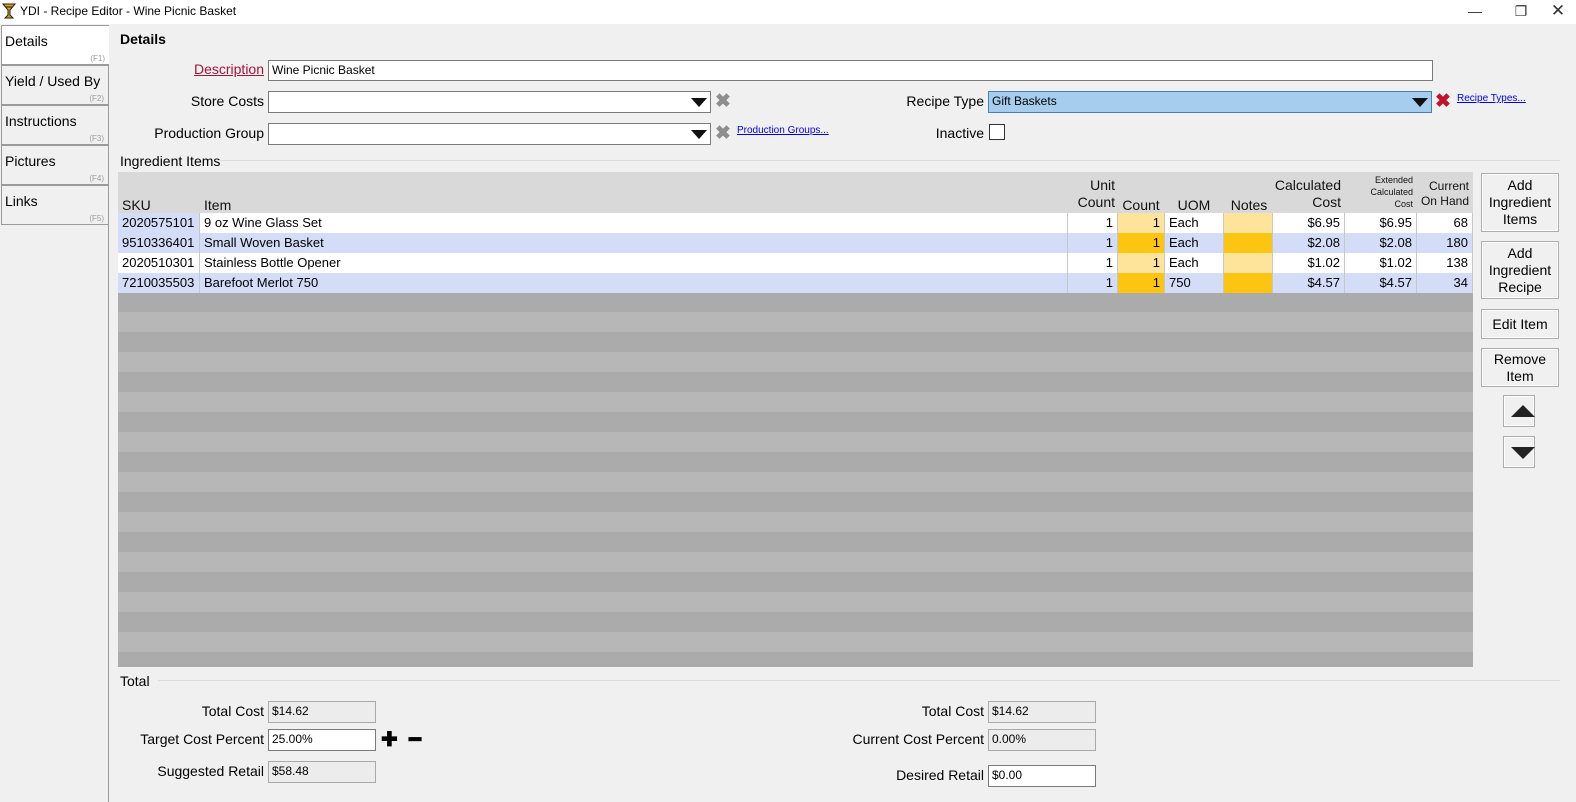 The height and width of the screenshot is (802, 1576). Describe the element at coordinates (159, 283) in the screenshot. I see `cell-sku: 7210035503` at that location.